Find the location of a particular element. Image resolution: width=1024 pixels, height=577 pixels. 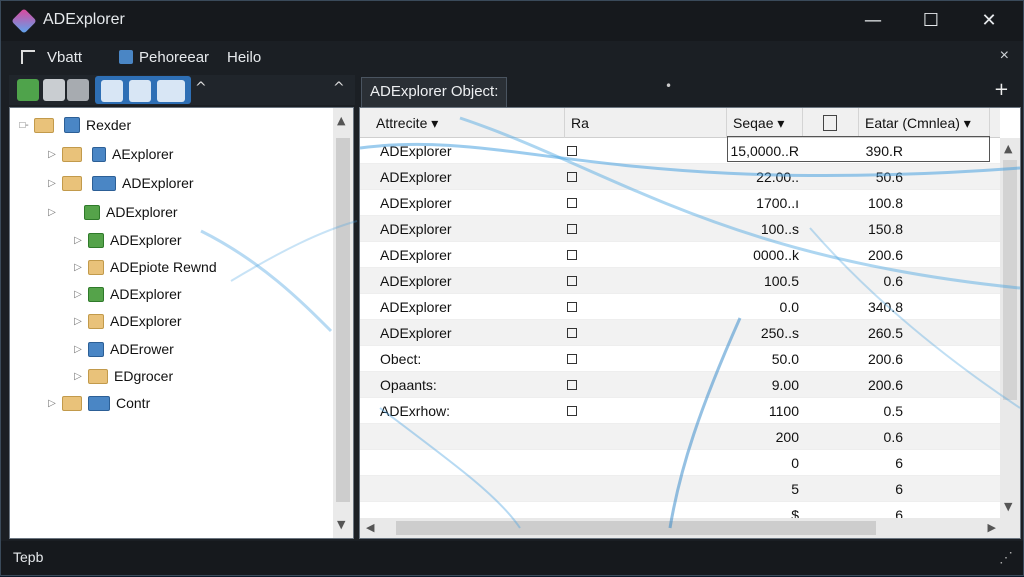

value2-cell: 0.5 is located at coordinates (881, 411).